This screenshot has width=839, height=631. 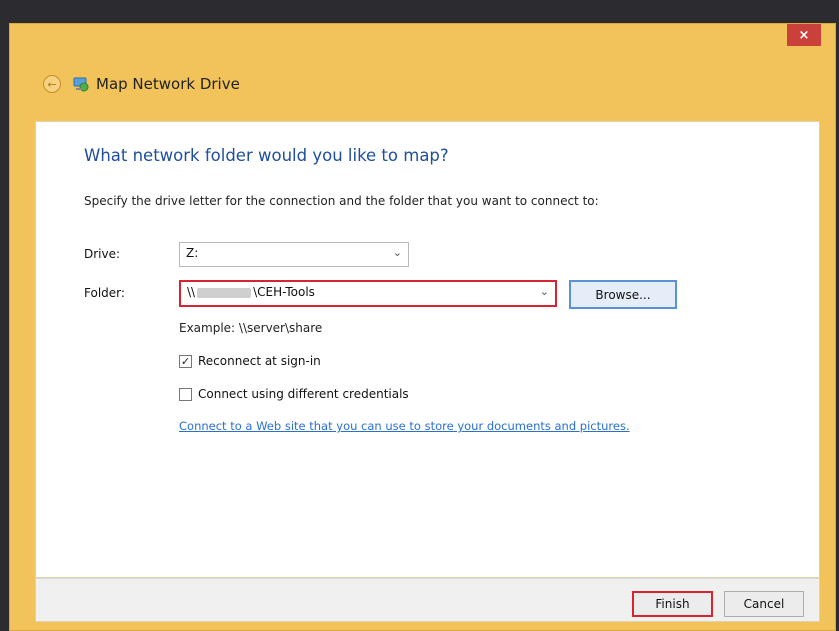 I want to click on finish-label: Finish, so click(x=672, y=604).